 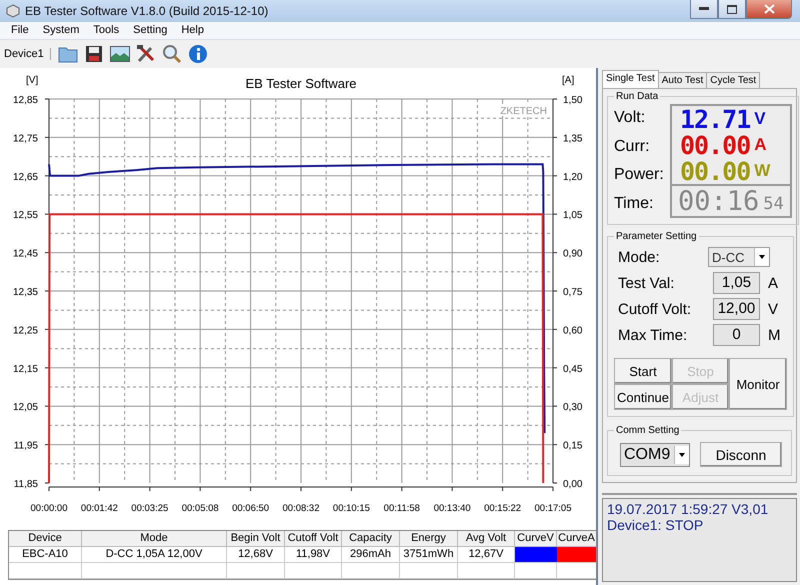 What do you see at coordinates (371, 539) in the screenshot?
I see `column-header: Capacity` at bounding box center [371, 539].